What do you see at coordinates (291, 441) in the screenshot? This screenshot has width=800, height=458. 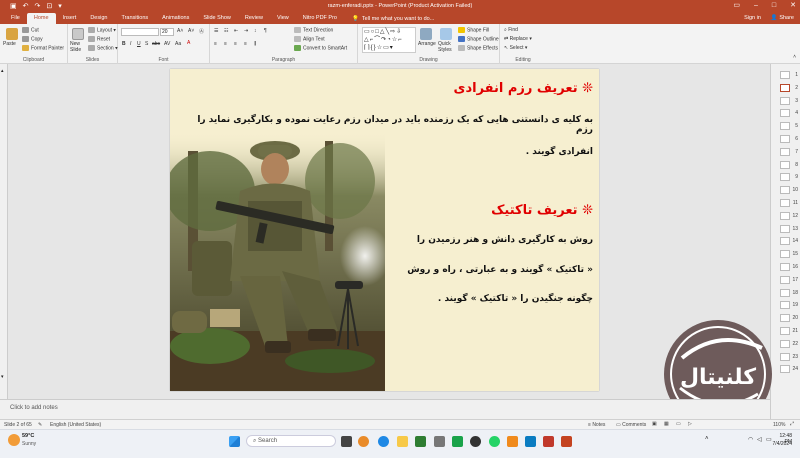 I see `taskbar-search: ⌕ Search` at bounding box center [291, 441].